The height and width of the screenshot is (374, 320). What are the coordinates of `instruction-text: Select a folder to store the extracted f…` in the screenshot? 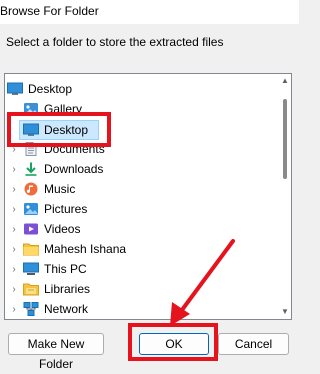 It's located at (115, 42).